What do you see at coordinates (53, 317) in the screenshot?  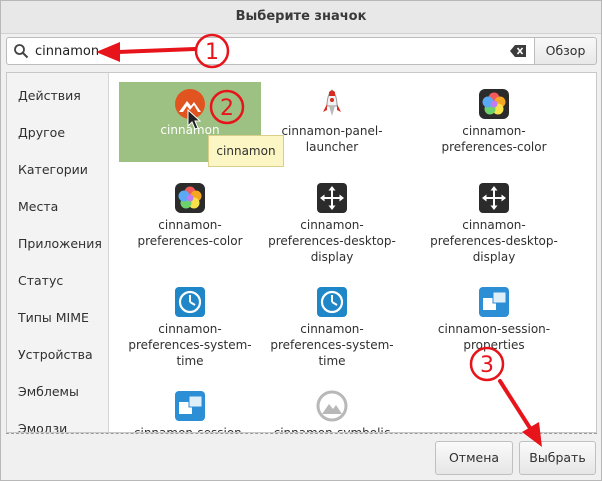 I see `sidebar-item-mime-types: Типы MIME` at bounding box center [53, 317].